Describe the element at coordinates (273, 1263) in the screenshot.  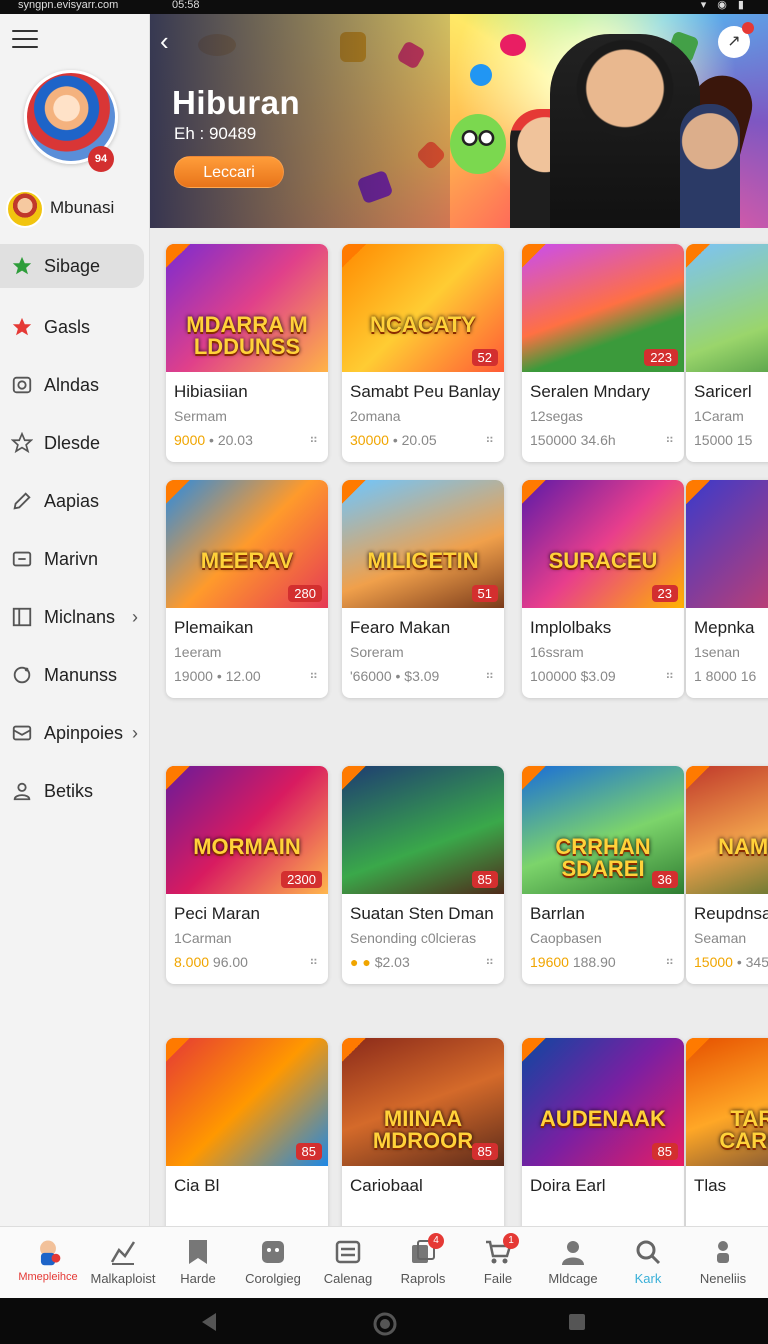
I see `tab-corolgieg: Corolgieg` at that location.